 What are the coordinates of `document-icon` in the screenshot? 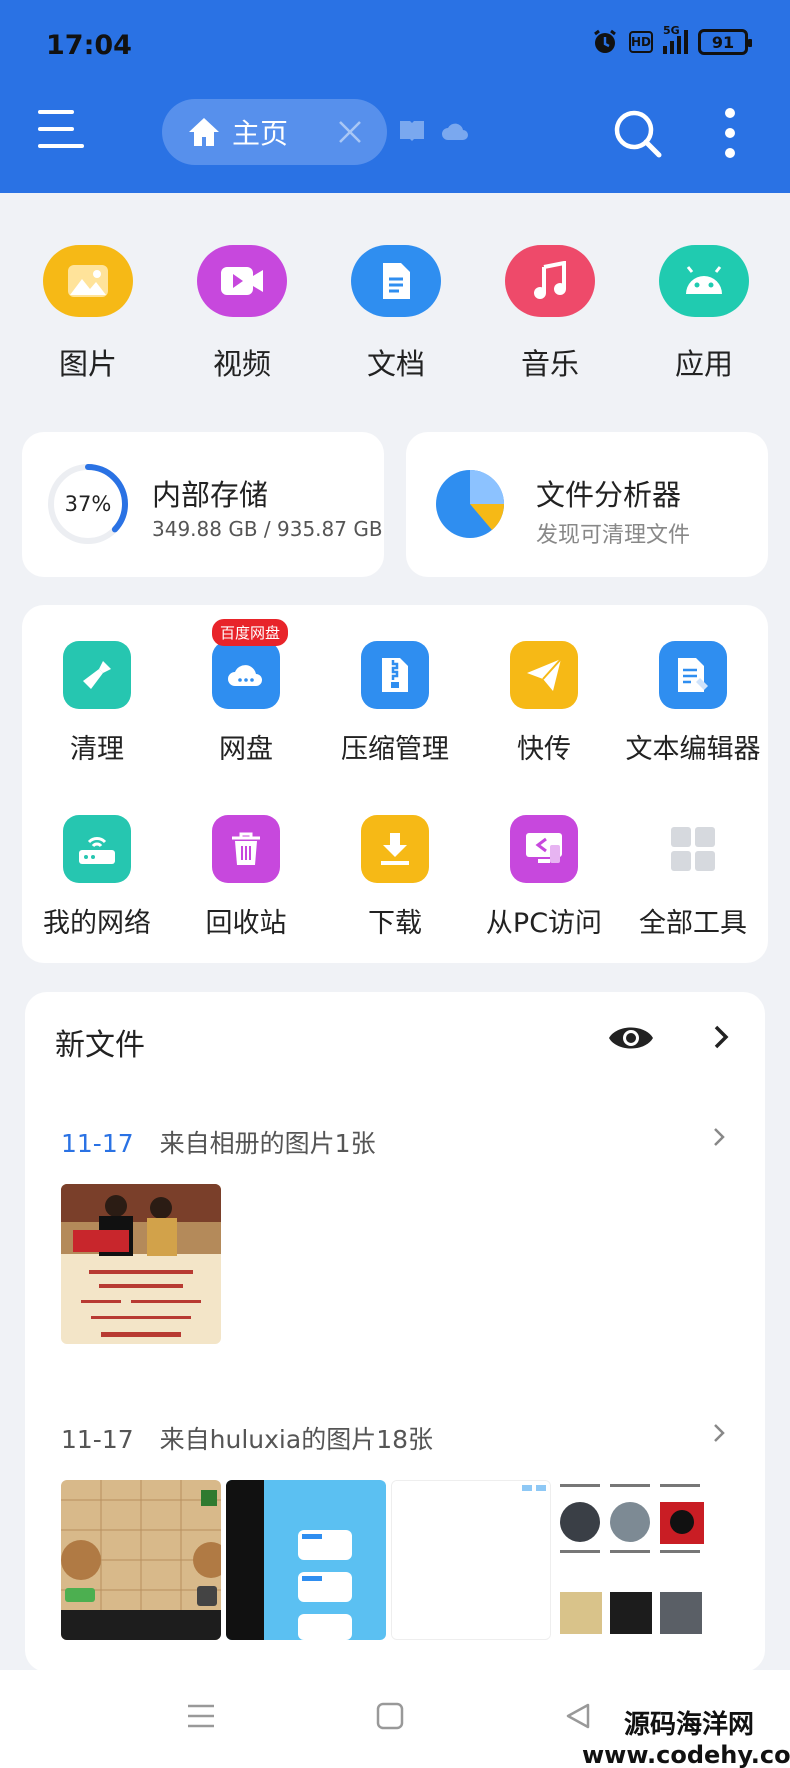 It's located at (396, 281).